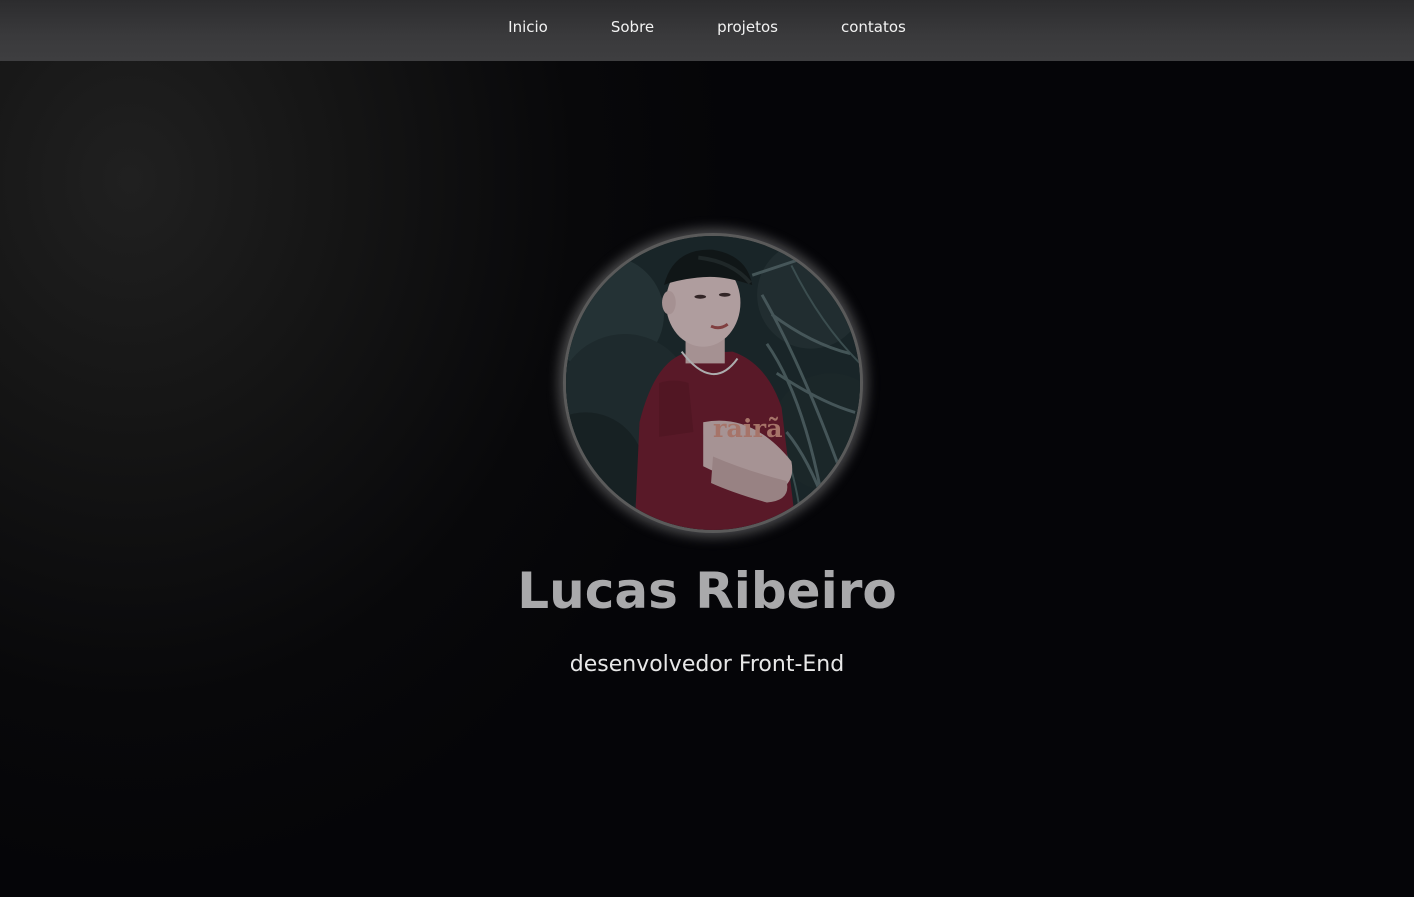 This screenshot has width=1414, height=897. Describe the element at coordinates (707, 591) in the screenshot. I see `profile-name: Lucas Ribeiro` at that location.